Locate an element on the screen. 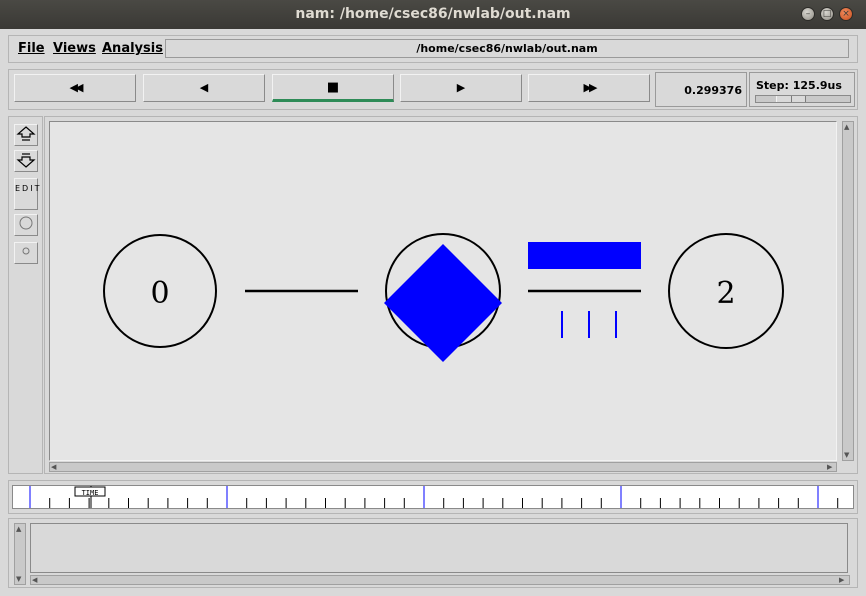 The image size is (866, 596). zoom-in-button is located at coordinates (26, 135).